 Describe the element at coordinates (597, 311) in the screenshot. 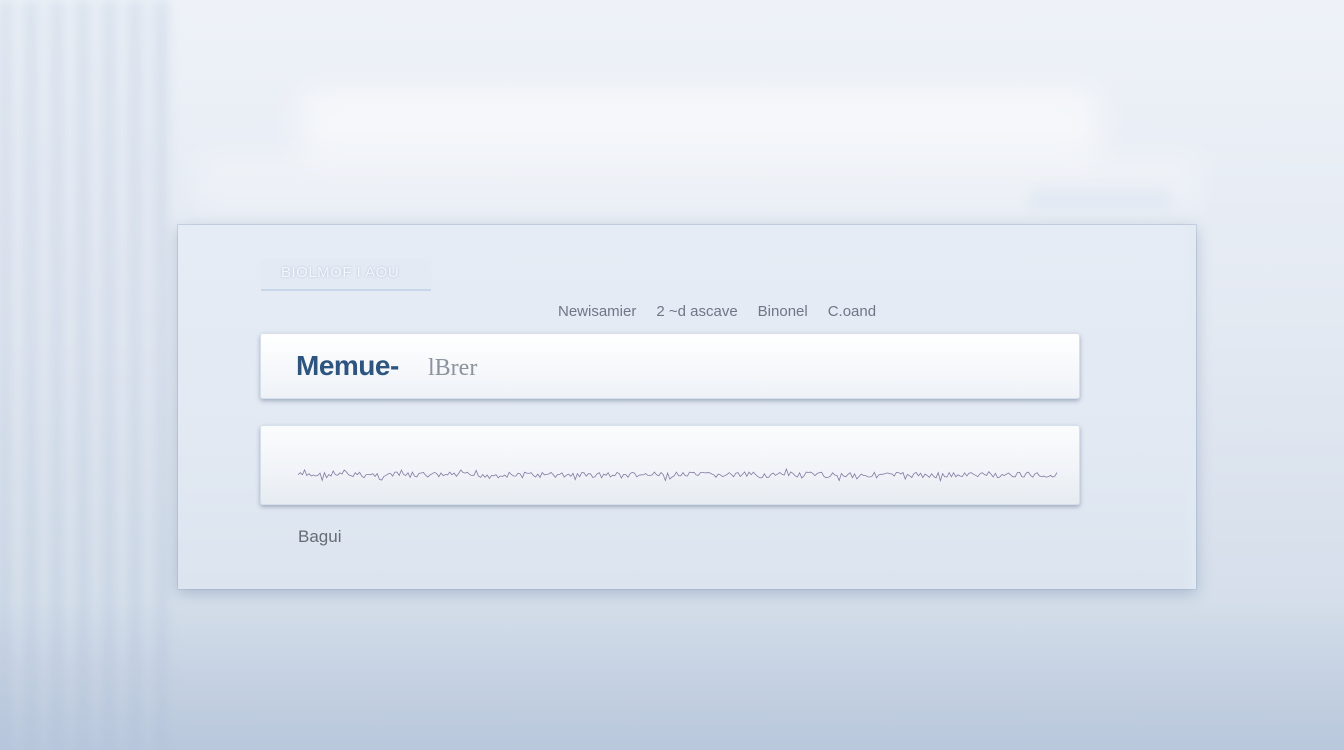

I see `nav-item-1: Newisamier` at that location.